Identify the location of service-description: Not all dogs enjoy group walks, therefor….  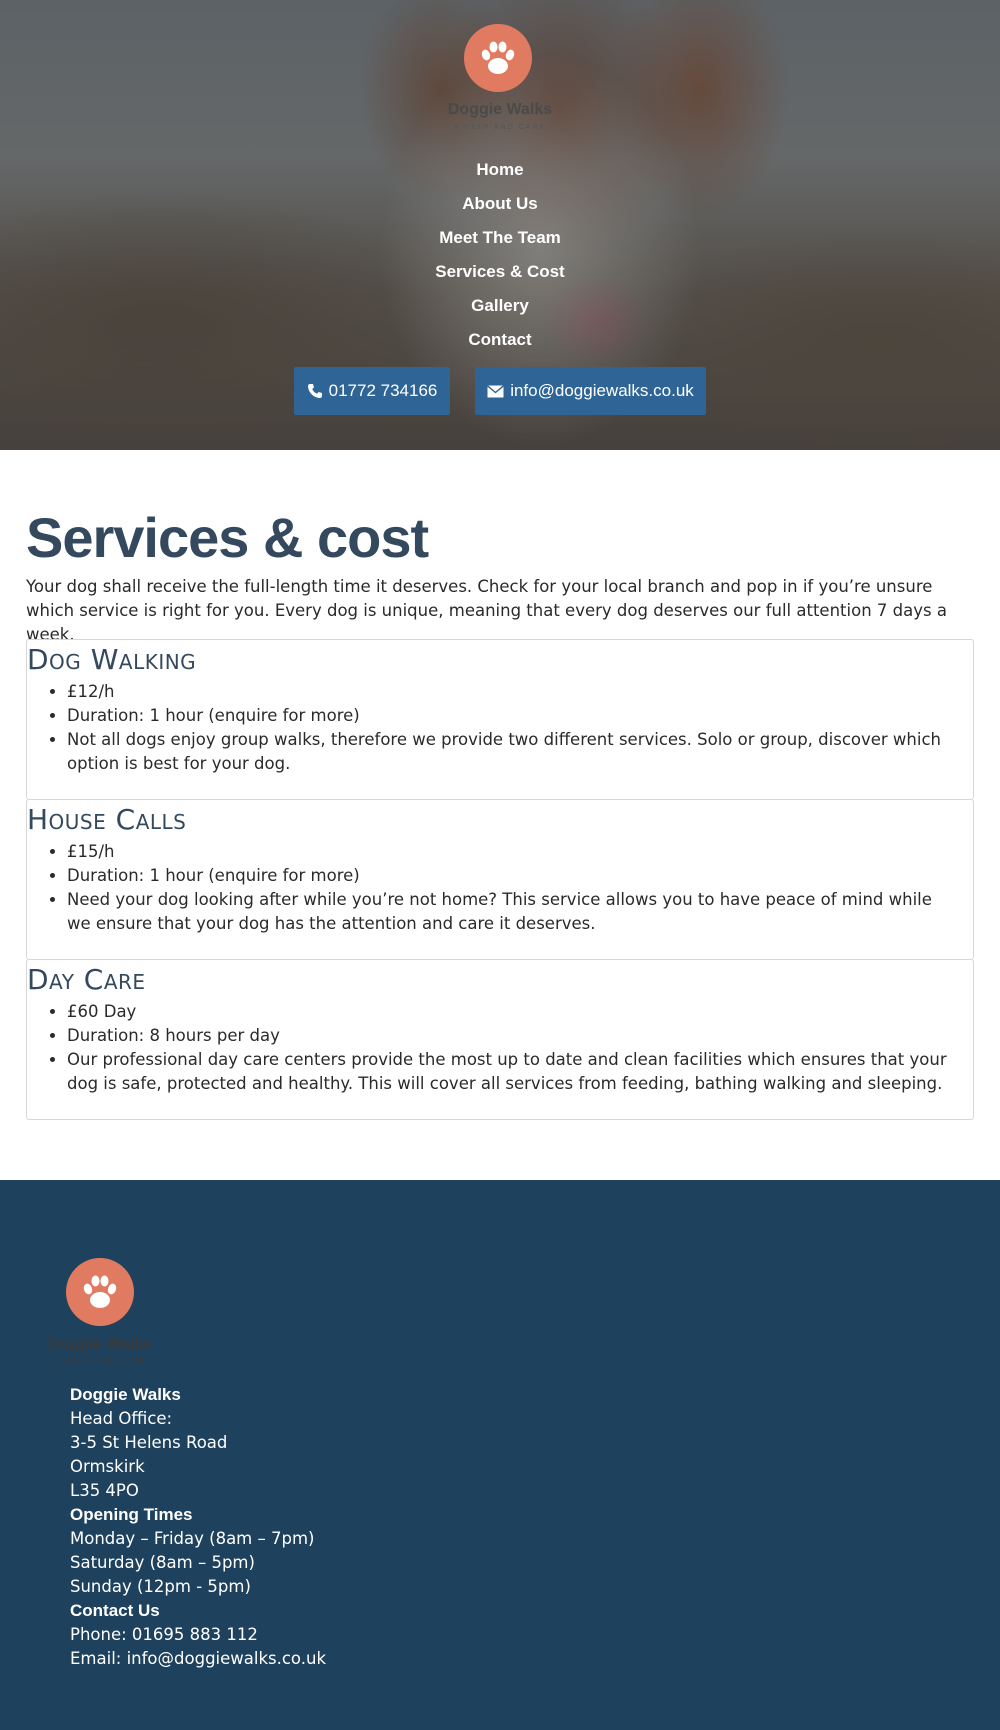
(520, 752).